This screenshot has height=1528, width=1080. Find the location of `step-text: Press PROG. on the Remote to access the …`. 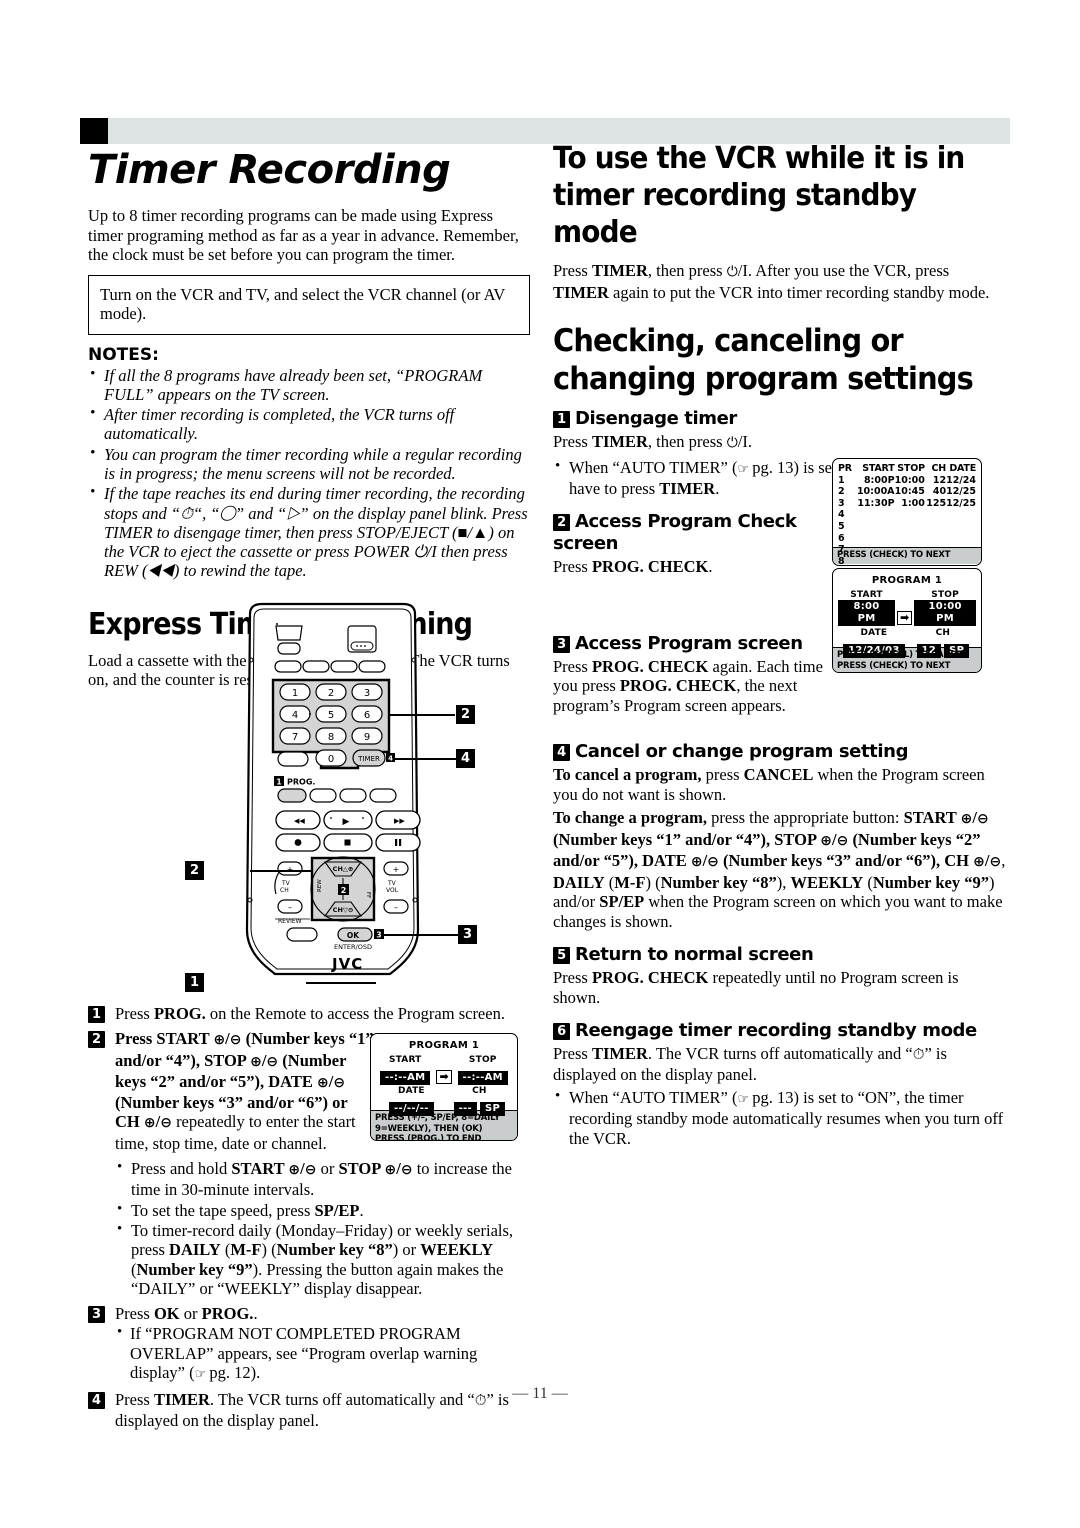

step-text: Press PROG. on the Remote to access the … is located at coordinates (310, 1013).